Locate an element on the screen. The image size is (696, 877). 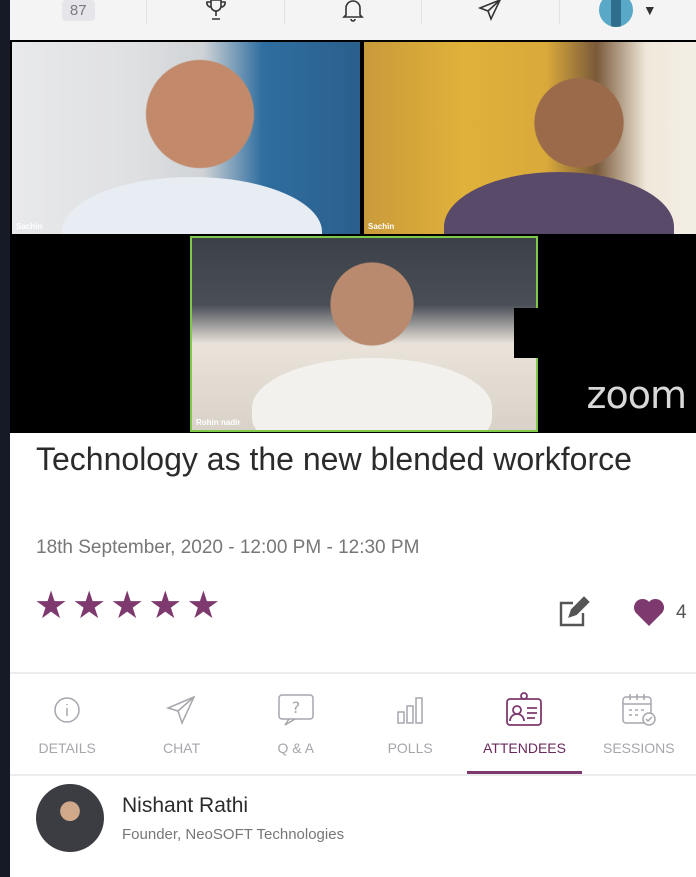
profile-menu: ▼ is located at coordinates (628, 13).